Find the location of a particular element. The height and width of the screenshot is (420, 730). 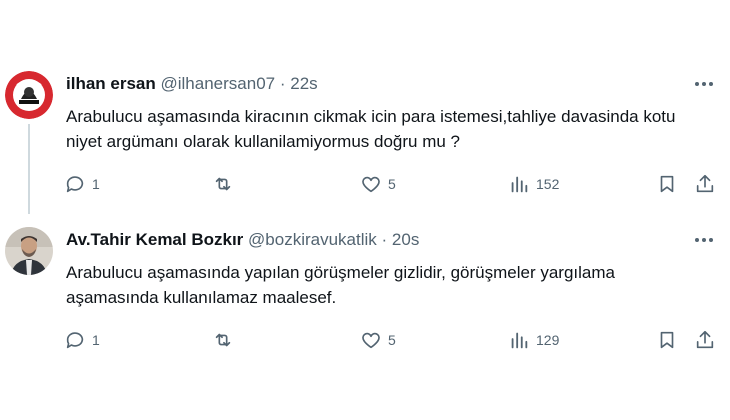

action-bar: 1 5 129 is located at coordinates (392, 340).